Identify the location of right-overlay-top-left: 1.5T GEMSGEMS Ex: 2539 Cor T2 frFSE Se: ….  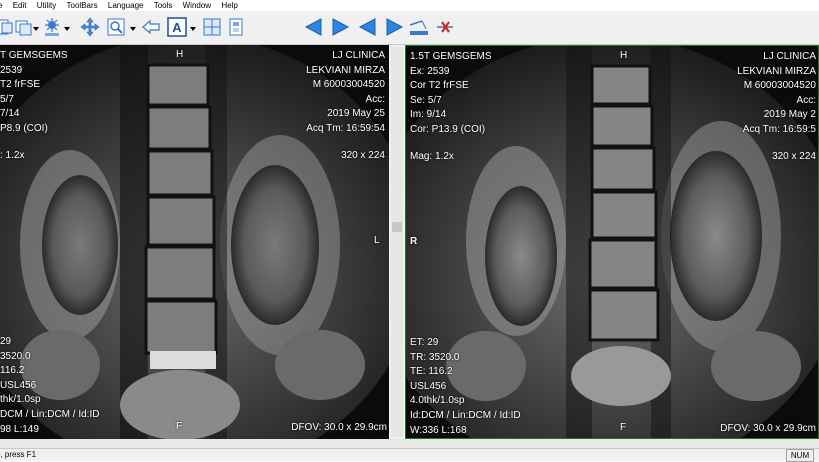
(451, 94).